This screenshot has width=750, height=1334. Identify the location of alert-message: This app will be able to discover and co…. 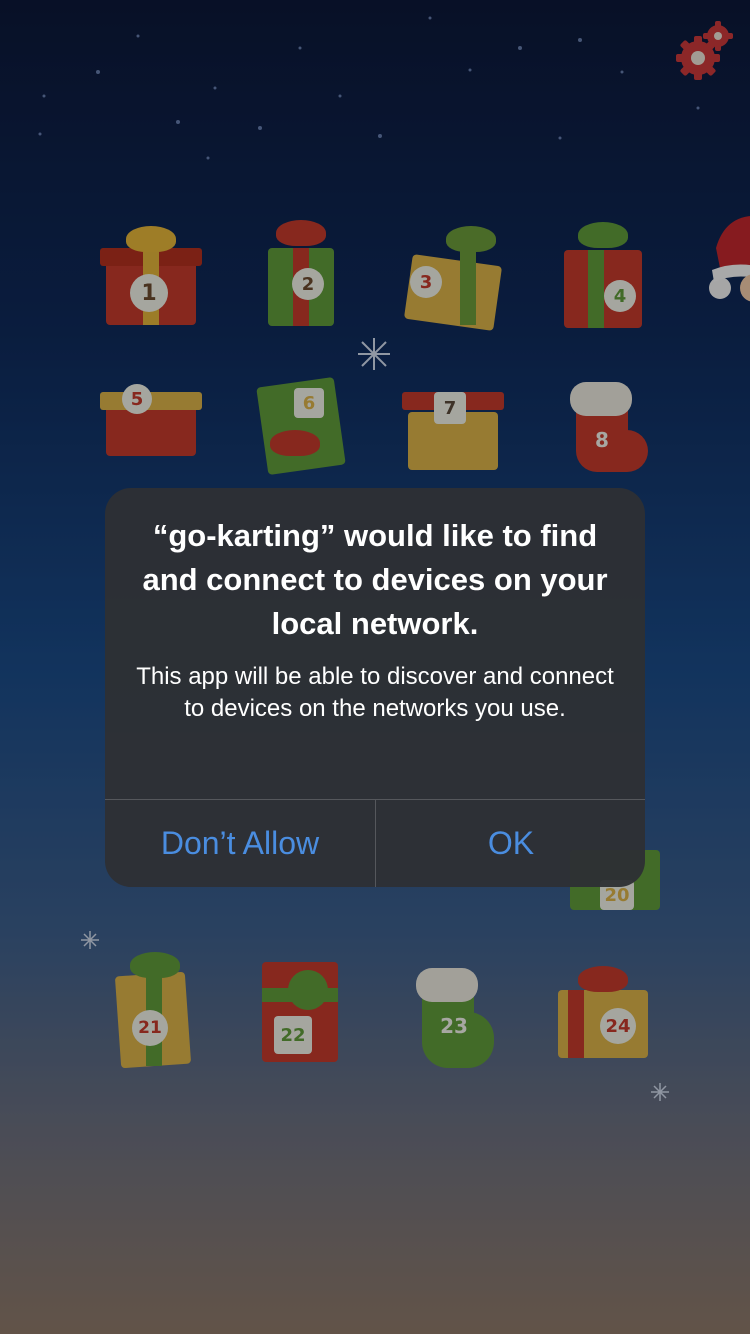
(375, 692).